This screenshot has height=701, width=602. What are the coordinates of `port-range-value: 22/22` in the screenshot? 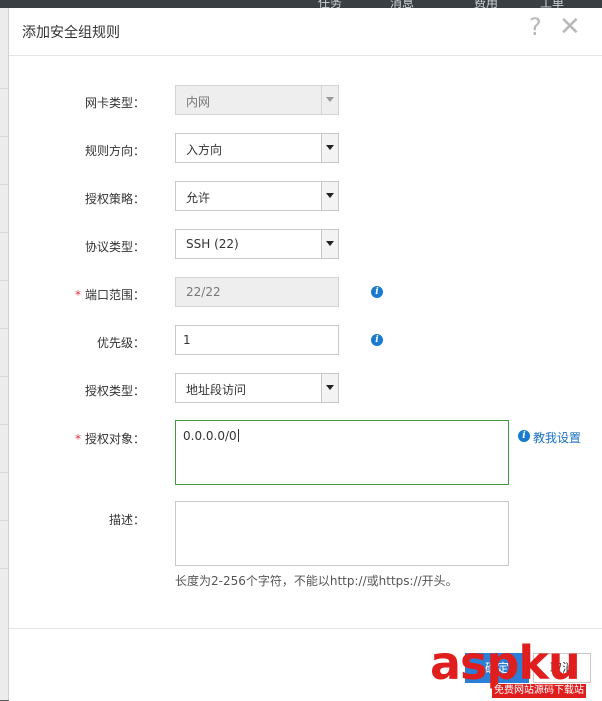 It's located at (203, 292).